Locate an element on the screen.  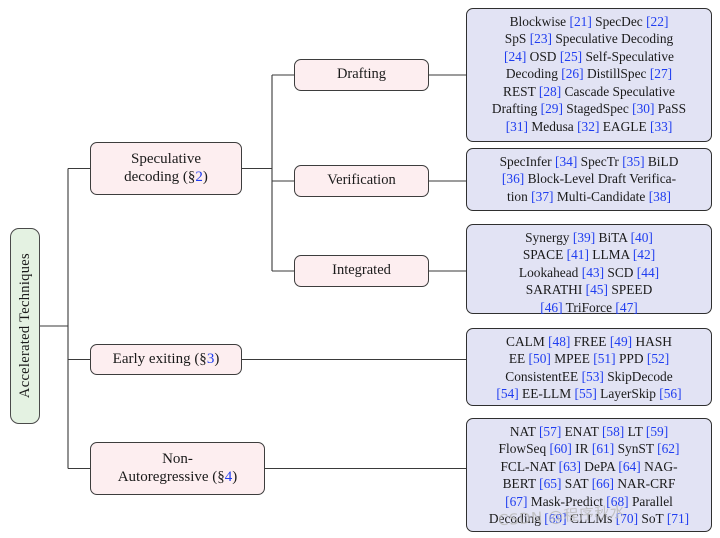
subcategory-node-integrated: Integrated is located at coordinates (361, 271).